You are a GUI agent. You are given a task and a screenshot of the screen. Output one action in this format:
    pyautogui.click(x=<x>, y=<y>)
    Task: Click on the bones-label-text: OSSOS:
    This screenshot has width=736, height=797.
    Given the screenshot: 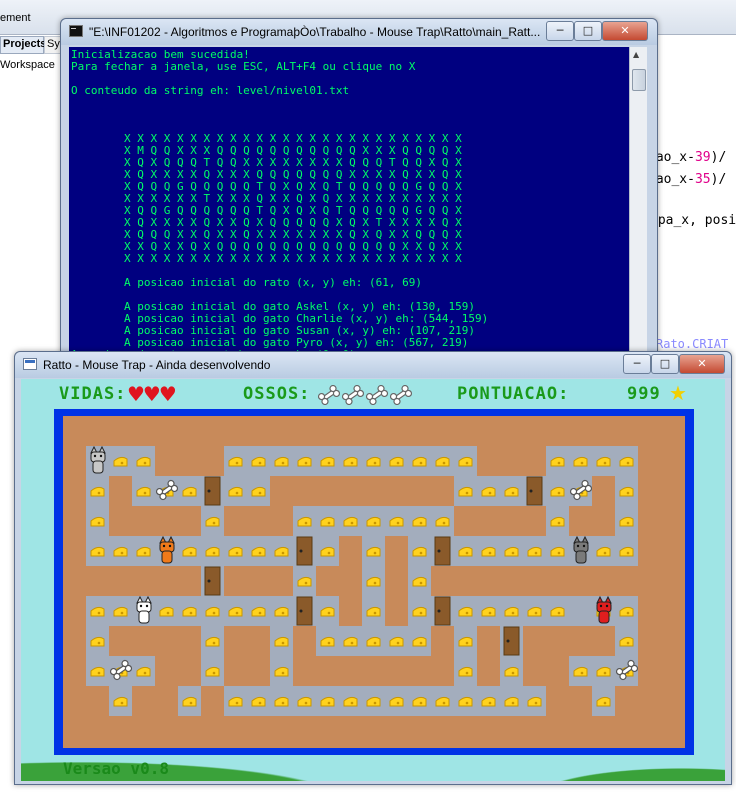 What is the action you would take?
    pyautogui.click(x=277, y=394)
    